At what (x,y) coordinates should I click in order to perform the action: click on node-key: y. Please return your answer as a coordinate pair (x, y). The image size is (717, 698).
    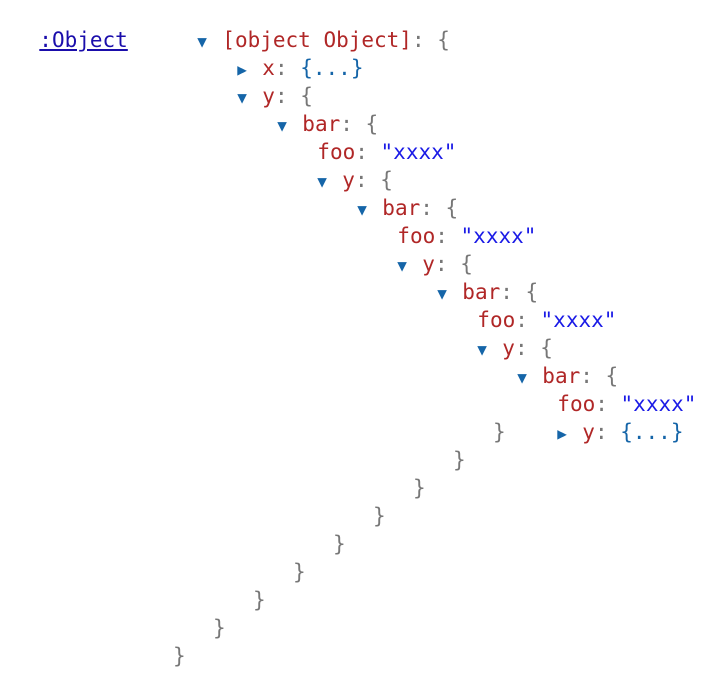
    Looking at the image, I should click on (588, 432).